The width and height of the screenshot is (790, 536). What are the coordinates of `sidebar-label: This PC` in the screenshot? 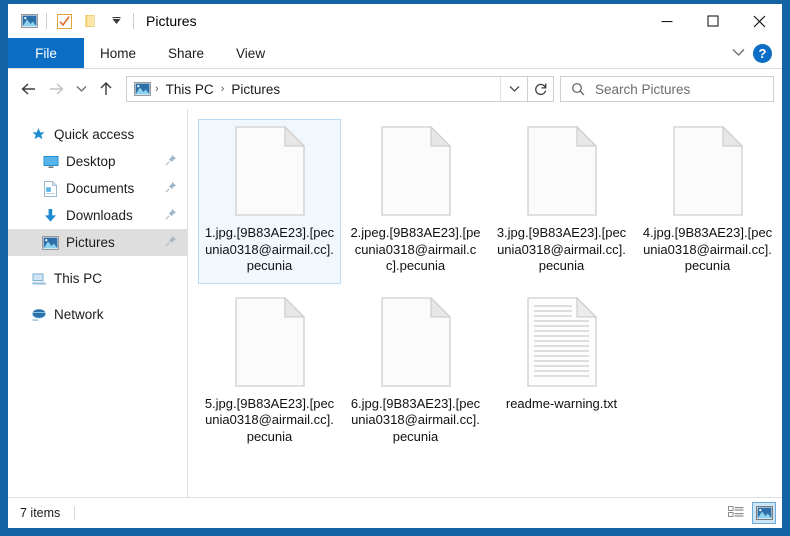 It's located at (78, 278).